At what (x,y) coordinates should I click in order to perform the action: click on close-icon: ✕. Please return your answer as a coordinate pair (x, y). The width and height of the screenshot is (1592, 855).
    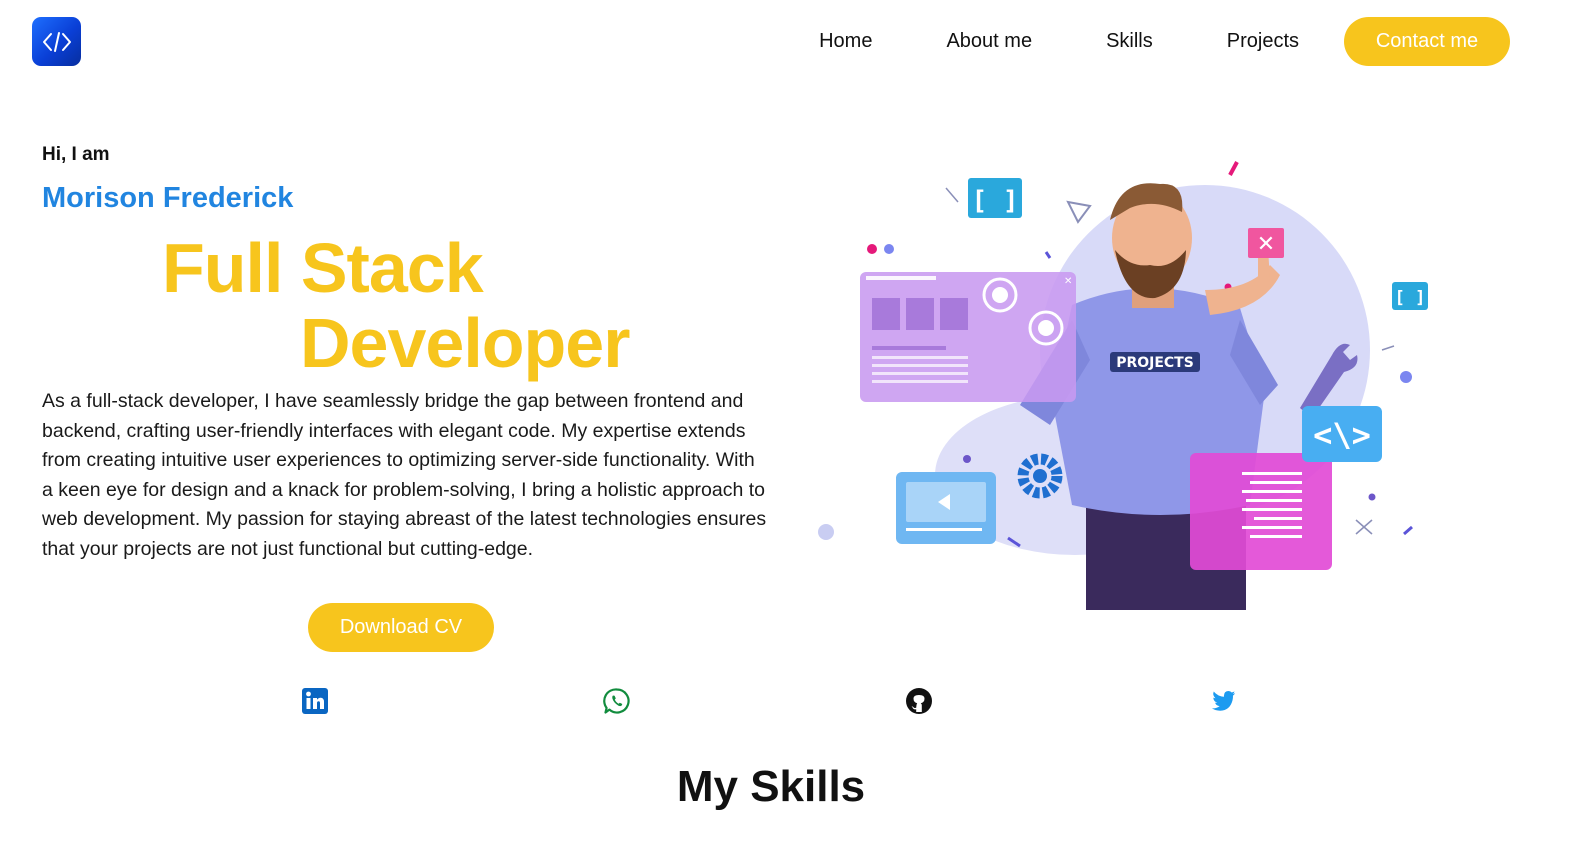
    Looking at the image, I should click on (1266, 244).